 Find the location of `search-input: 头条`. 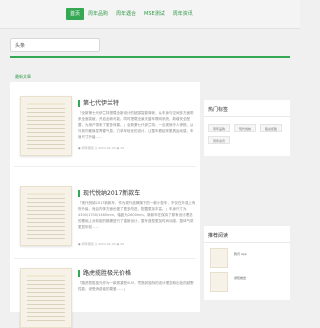

search-input: 头条 is located at coordinates (55, 45).